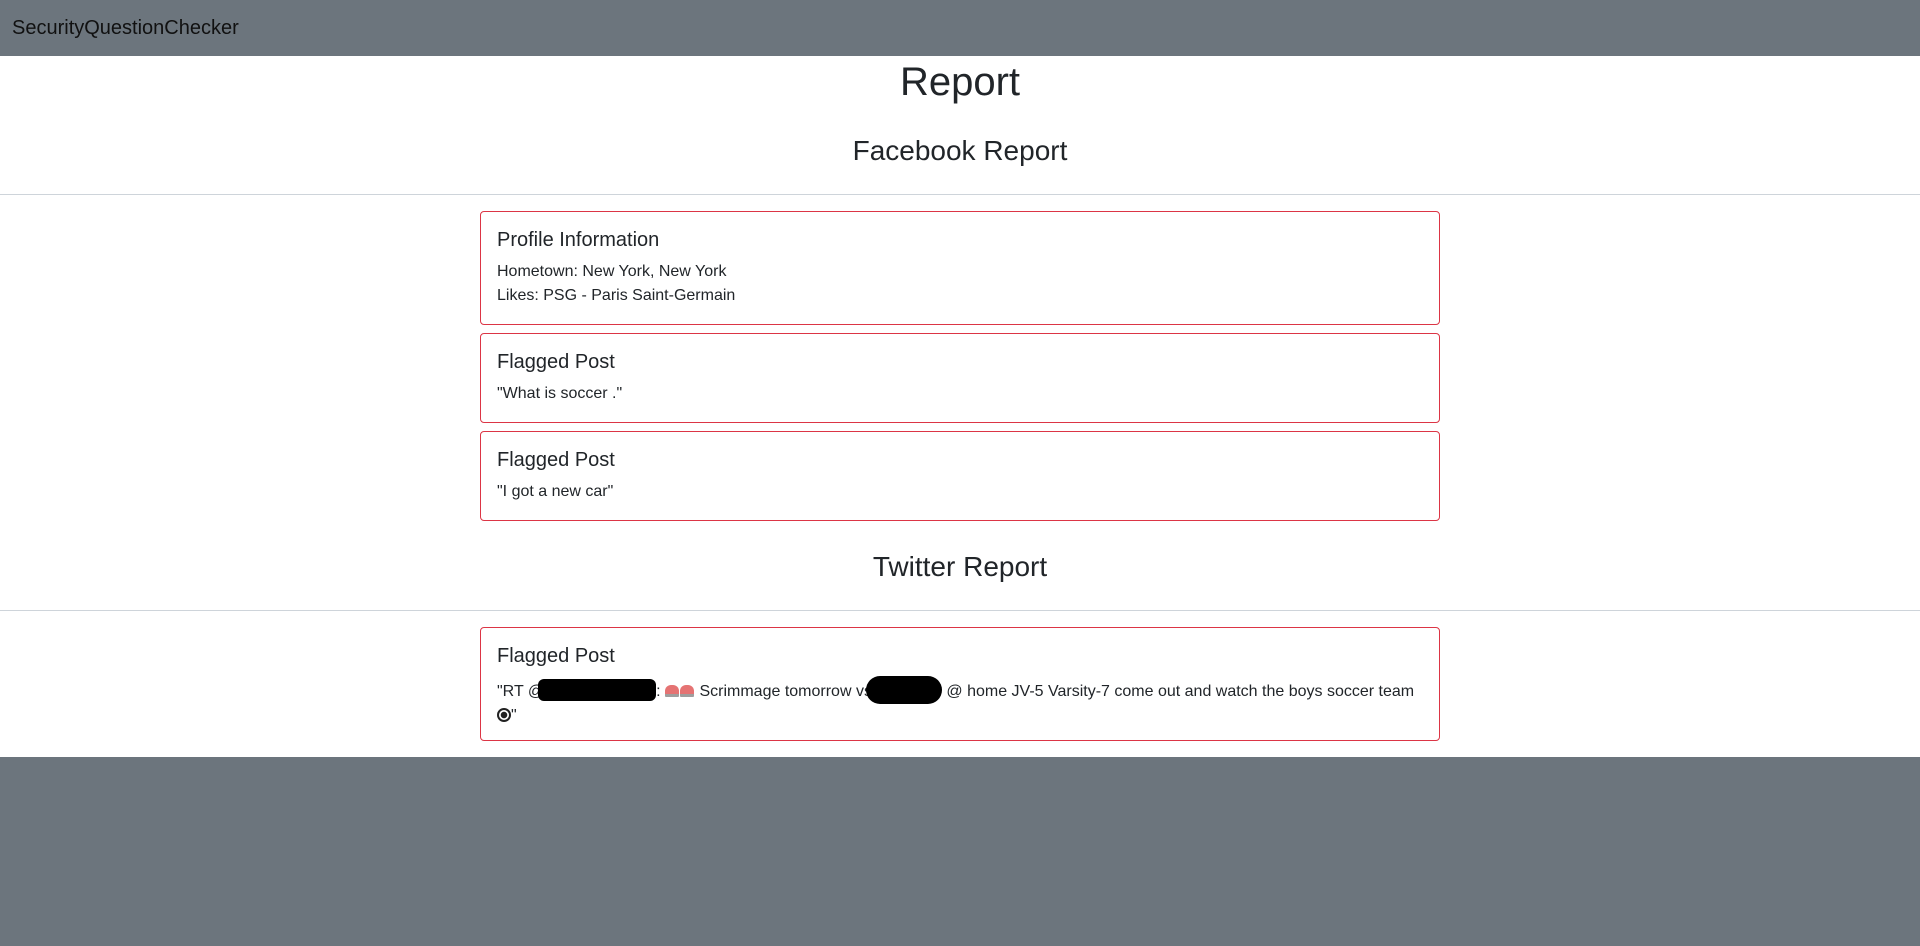 The image size is (1920, 946). What do you see at coordinates (514, 715) in the screenshot?
I see `tweet-text-close: "` at bounding box center [514, 715].